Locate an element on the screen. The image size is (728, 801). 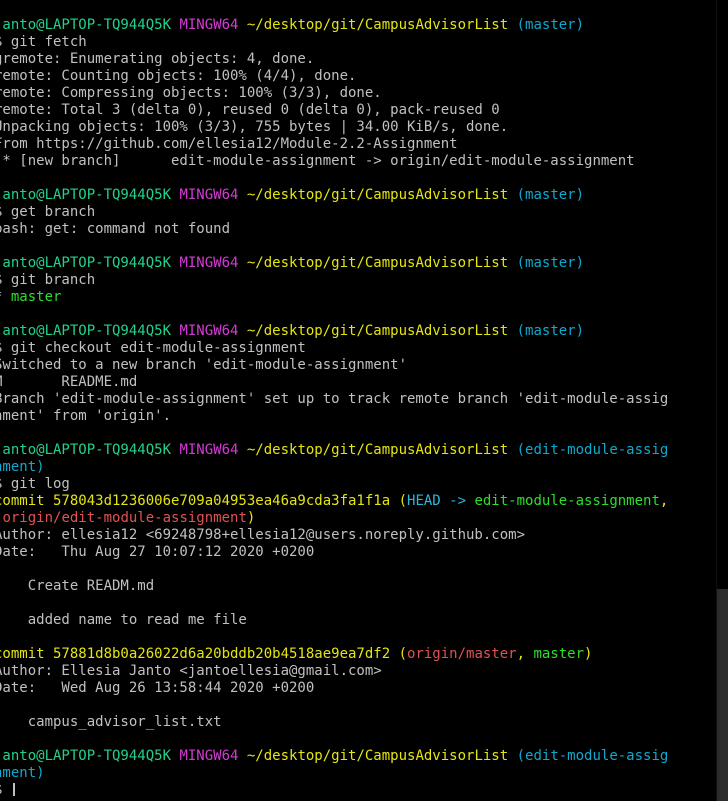
scrollbar-thumb is located at coordinates (722, 695).